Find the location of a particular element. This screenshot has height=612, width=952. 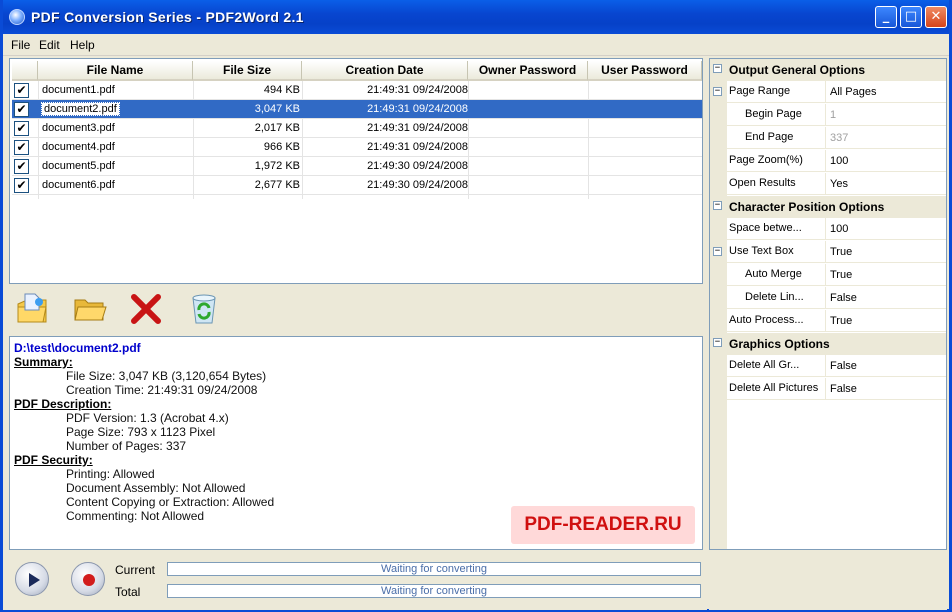

cell-file-size: 1,972 KB is located at coordinates (277, 166).